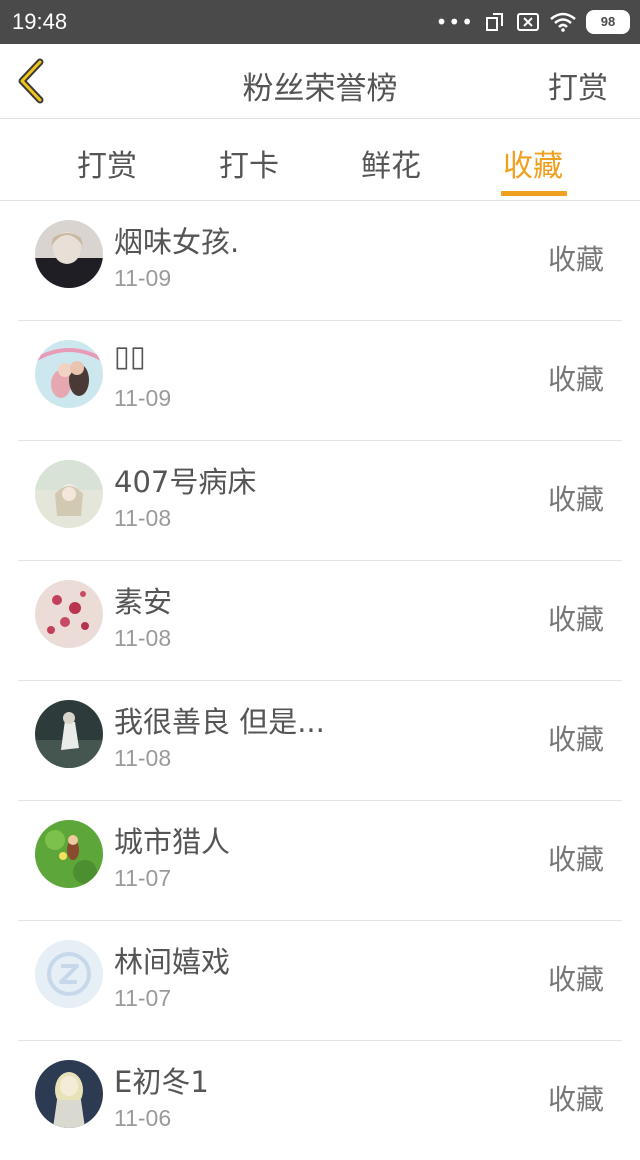 The image size is (640, 1160). What do you see at coordinates (563, 22) in the screenshot?
I see `wifi-icon` at bounding box center [563, 22].